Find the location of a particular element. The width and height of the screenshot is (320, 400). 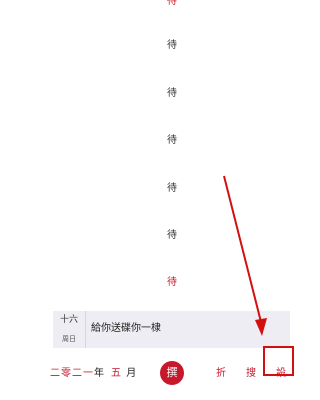

write-button: 撰 is located at coordinates (172, 373).